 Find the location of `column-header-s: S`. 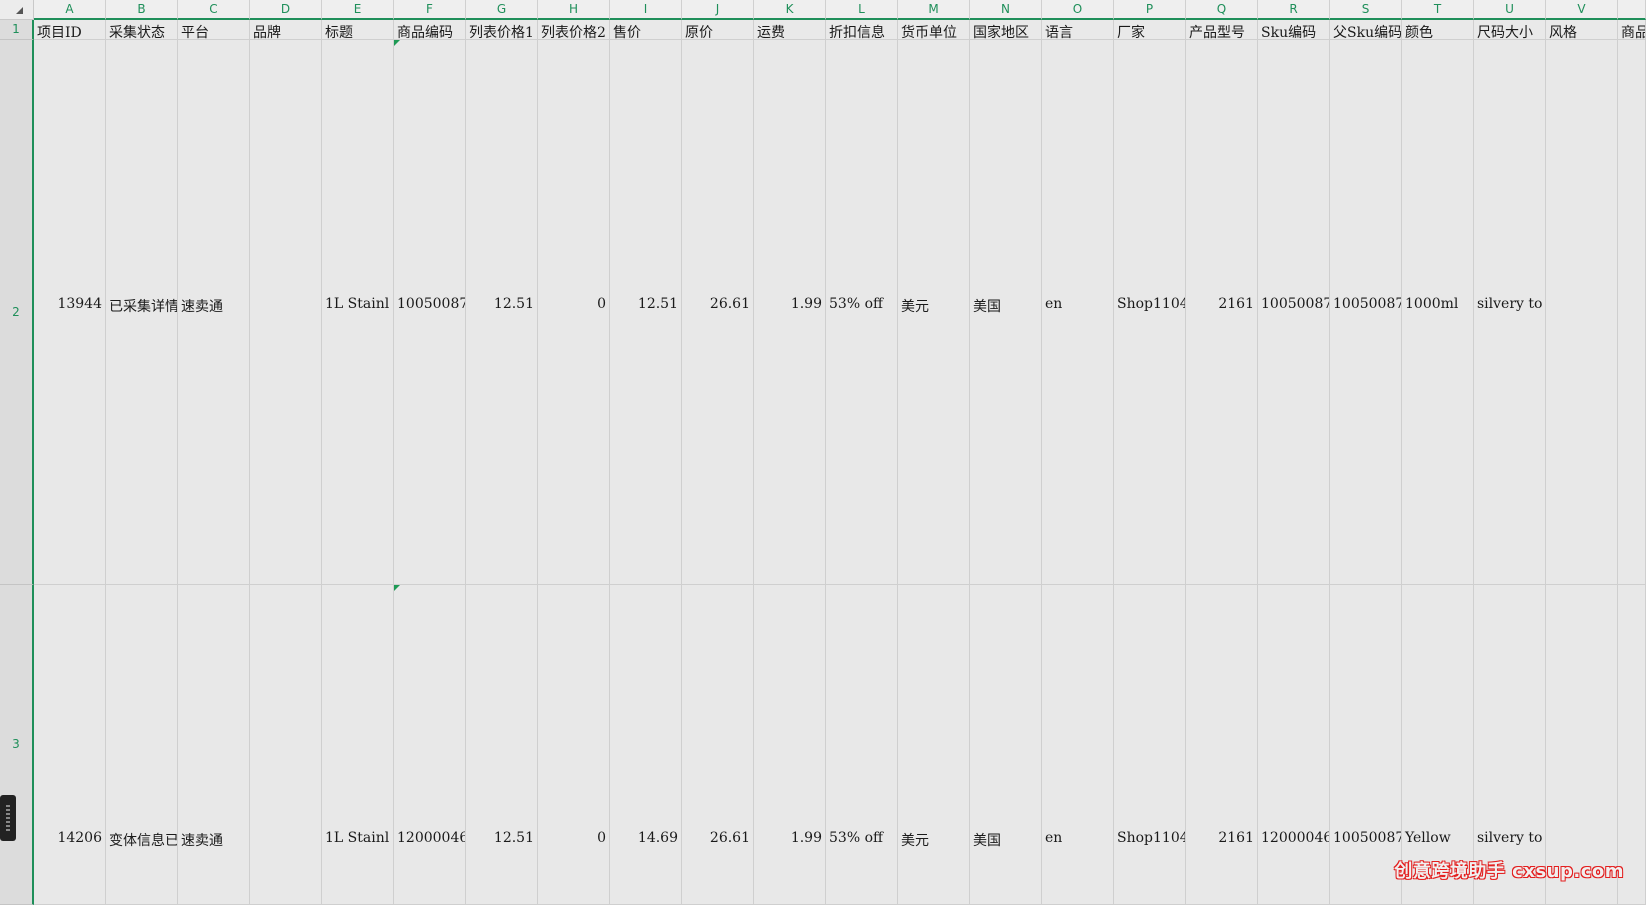

column-header-s: S is located at coordinates (1366, 10).